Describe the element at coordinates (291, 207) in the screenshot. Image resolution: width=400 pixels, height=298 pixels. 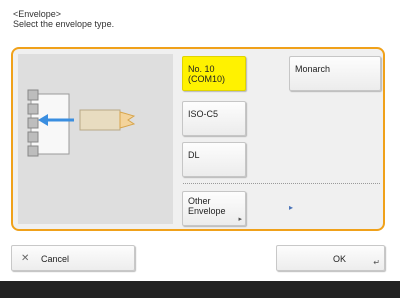
I see `submenu-arrow-icon: ▸` at that location.